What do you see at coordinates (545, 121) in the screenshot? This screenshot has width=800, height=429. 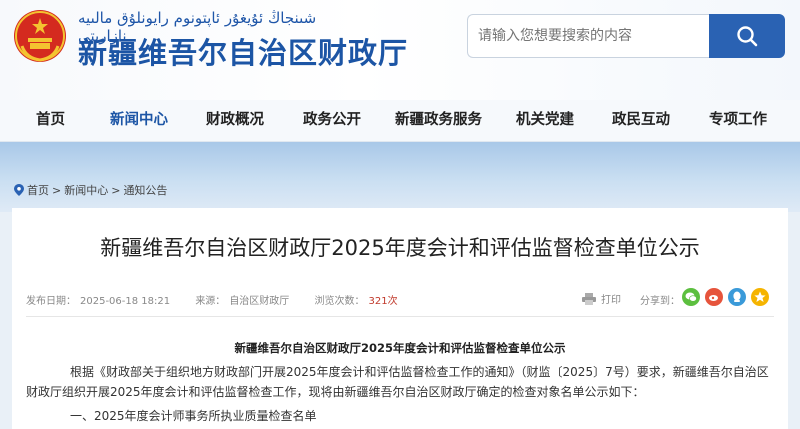 I see `nav-item-party-building: 机关党建` at bounding box center [545, 121].